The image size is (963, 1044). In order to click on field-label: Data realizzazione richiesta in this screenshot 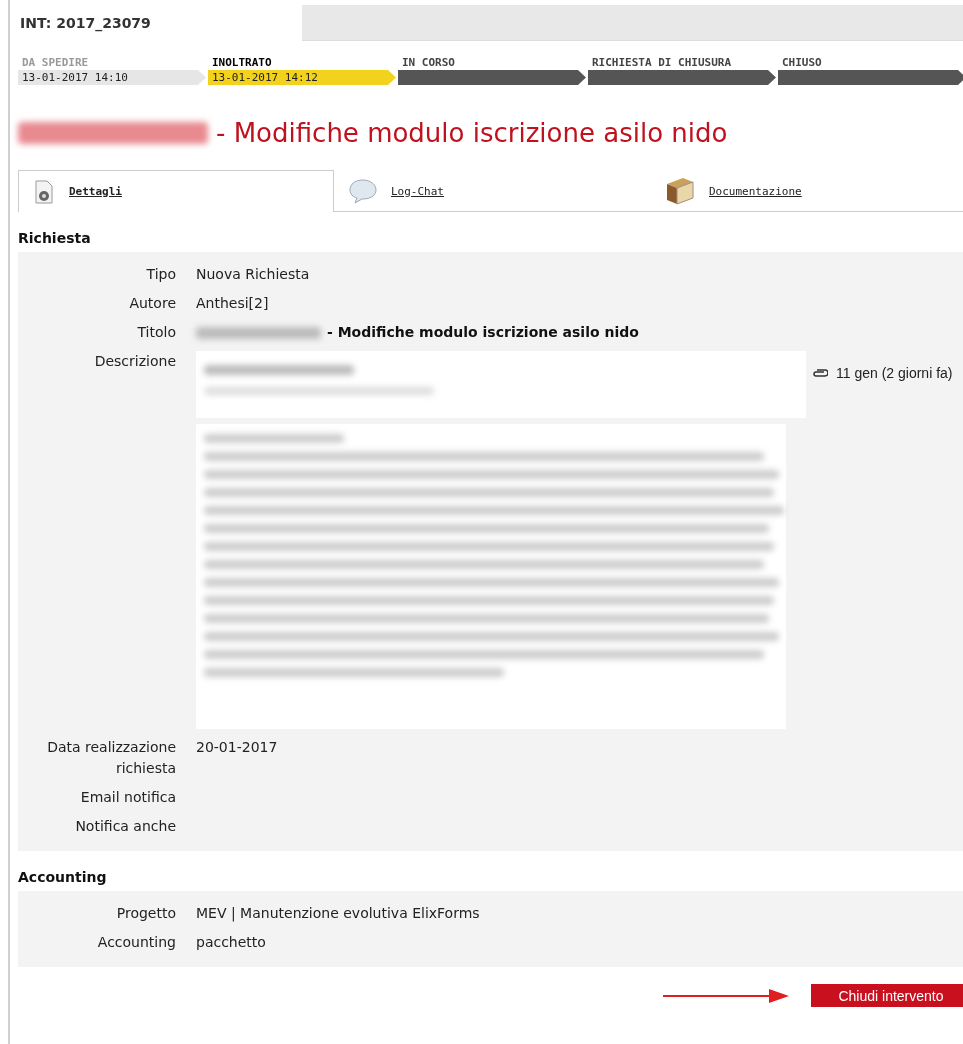, I will do `click(111, 758)`.